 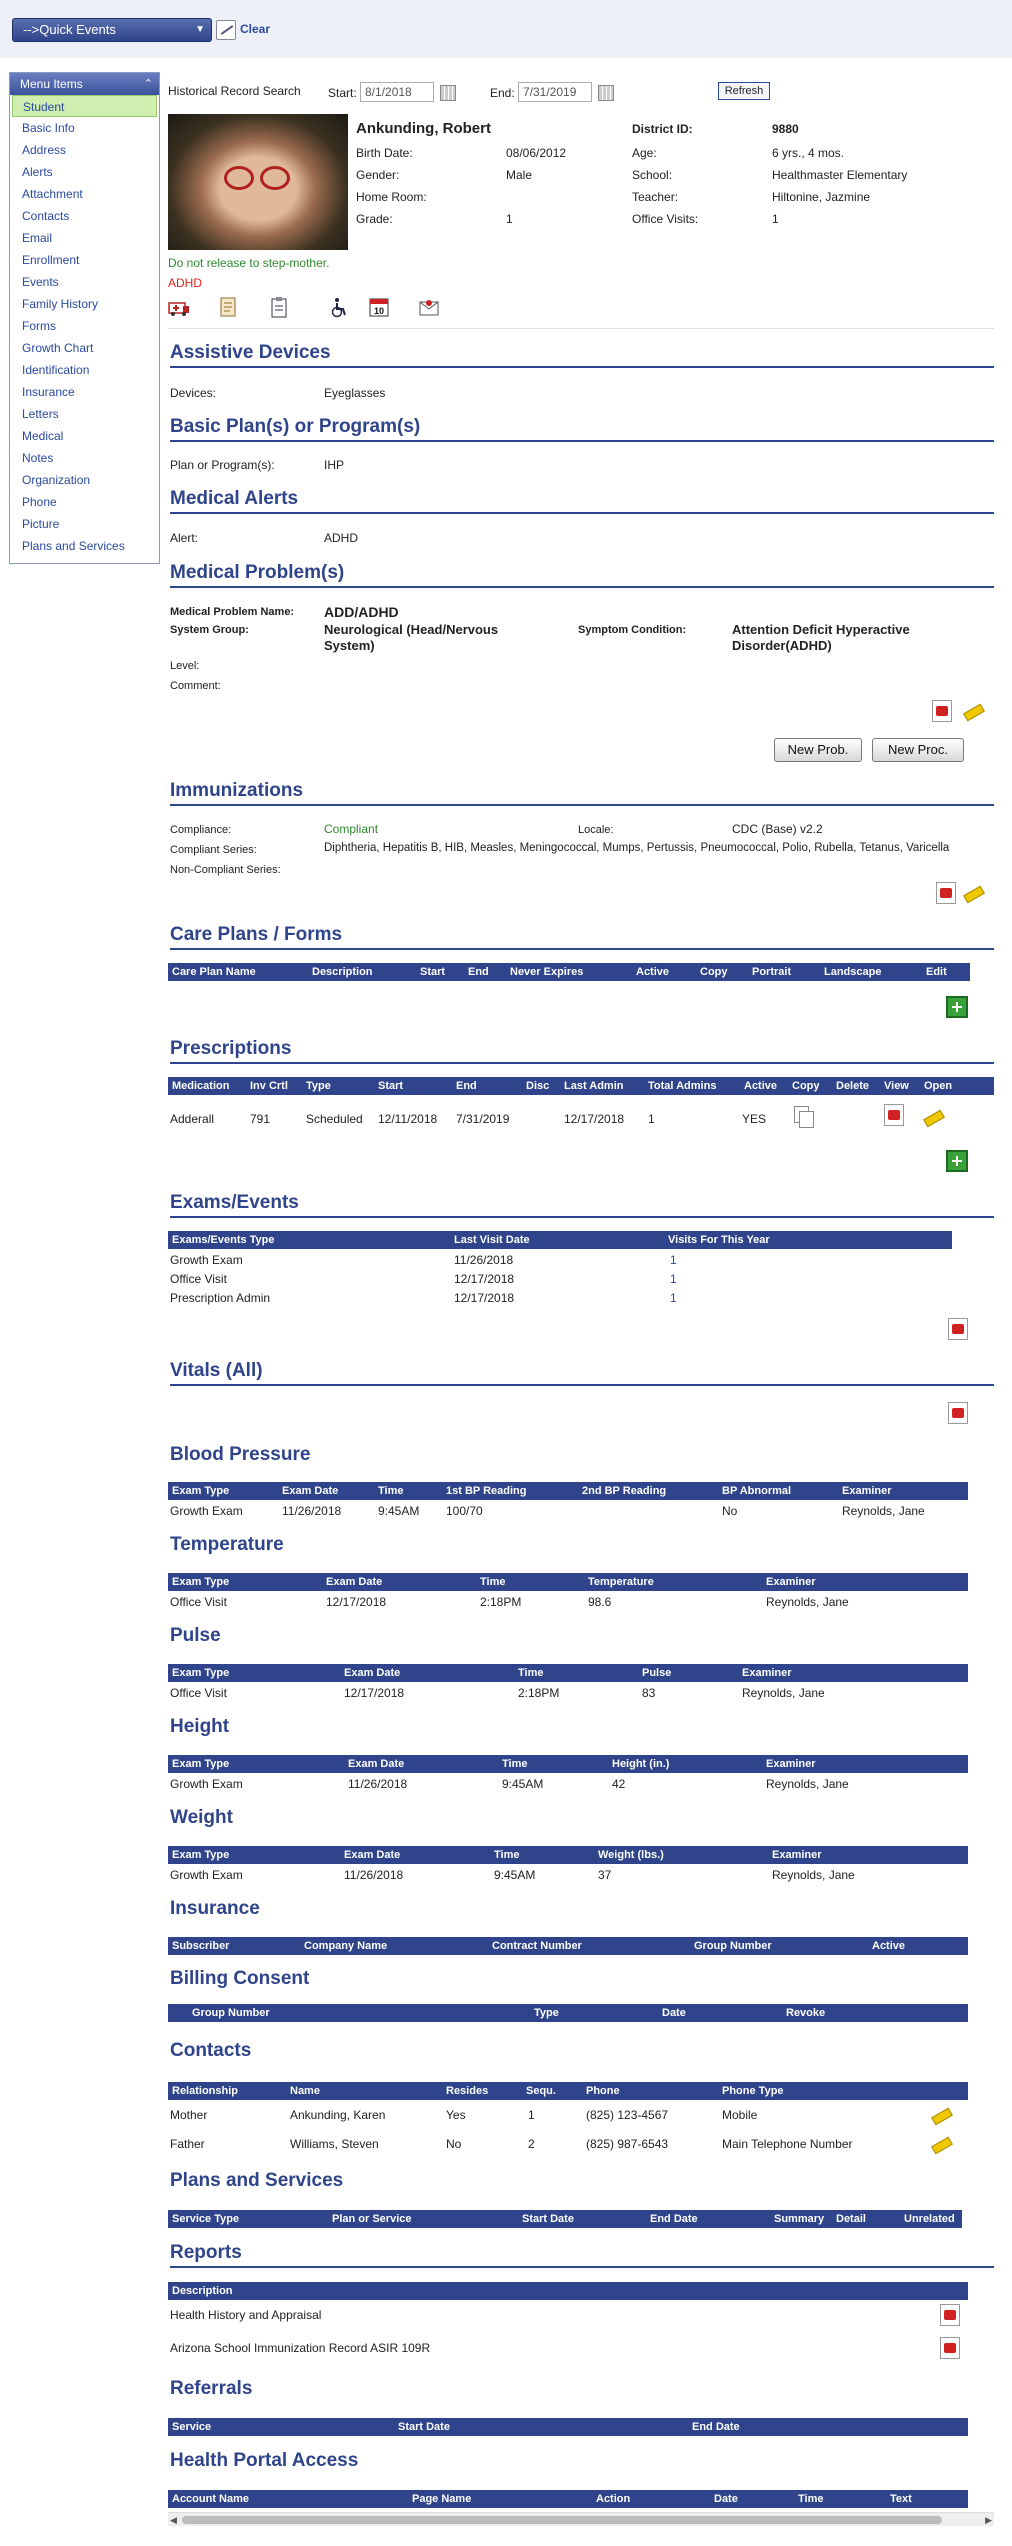 I want to click on col-header: Revoke, so click(x=805, y=2013).